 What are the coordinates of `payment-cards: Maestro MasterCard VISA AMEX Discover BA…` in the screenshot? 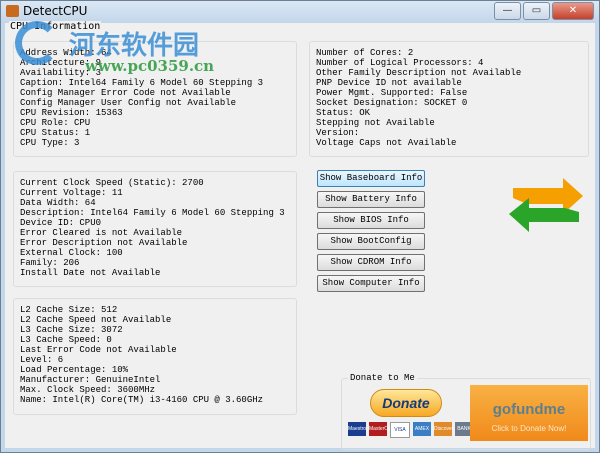 It's located at (410, 430).